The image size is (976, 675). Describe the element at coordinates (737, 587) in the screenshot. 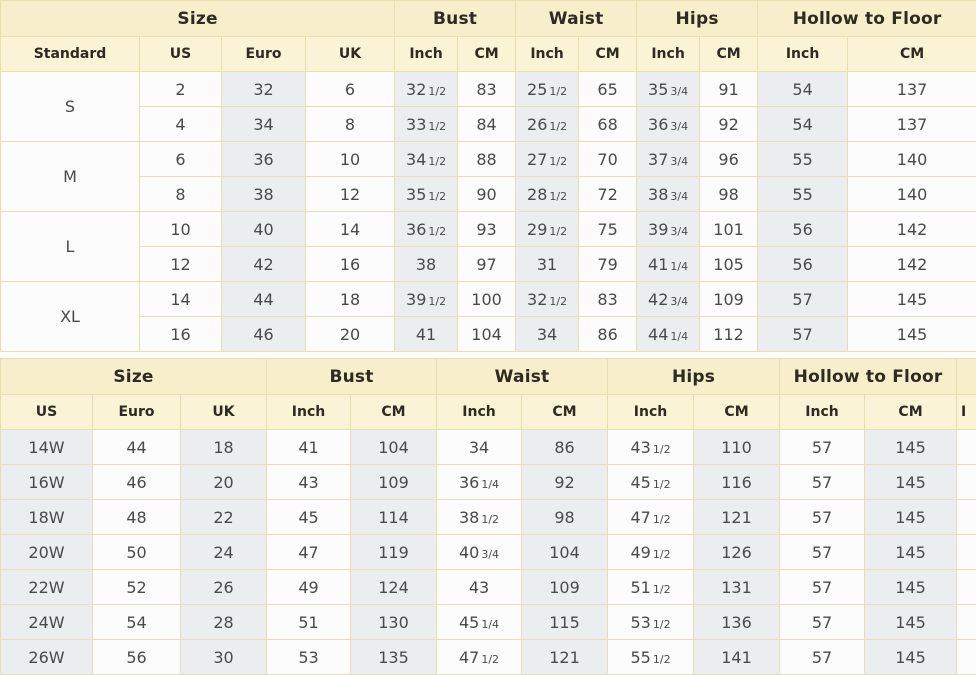

I see `table-cell: 131` at that location.